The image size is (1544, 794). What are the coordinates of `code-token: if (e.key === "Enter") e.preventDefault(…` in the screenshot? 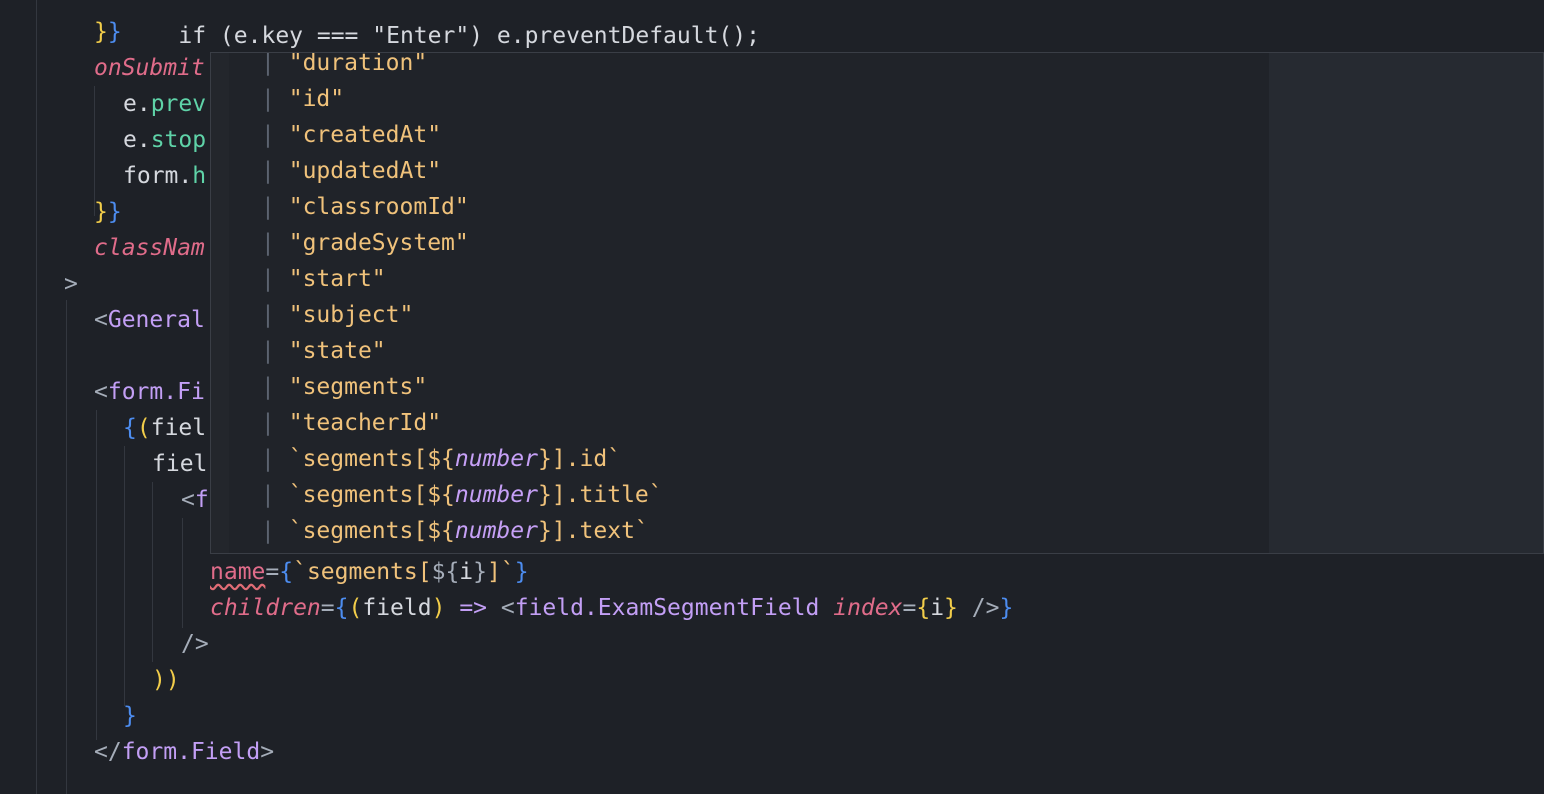 It's located at (469, 36).